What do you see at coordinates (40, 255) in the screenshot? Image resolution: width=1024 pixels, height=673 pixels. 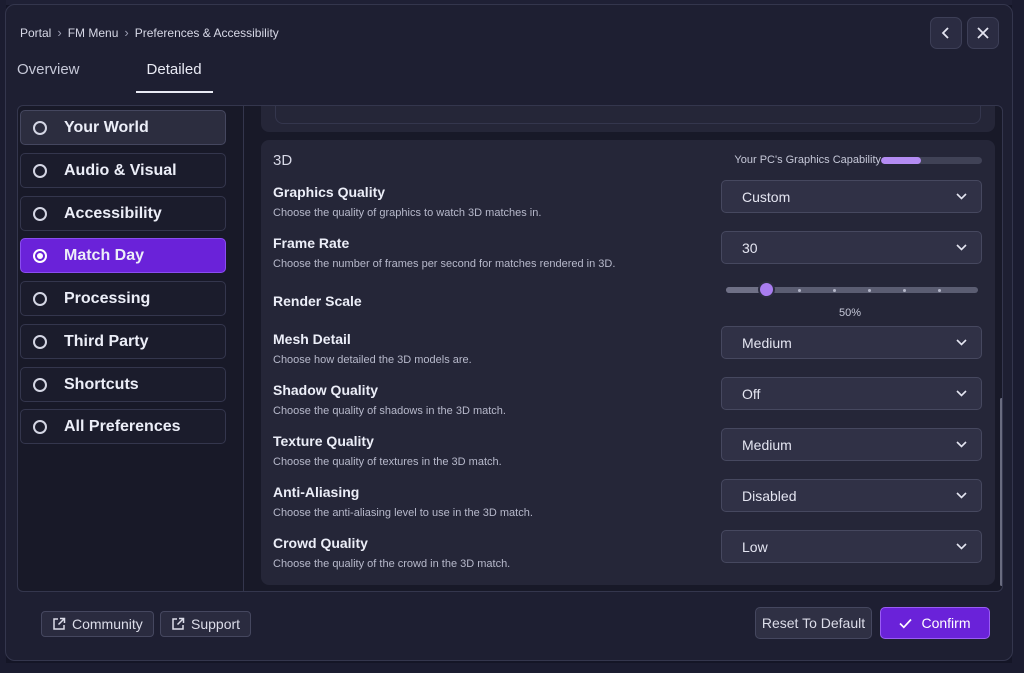 I see `radio-selected-icon` at bounding box center [40, 255].